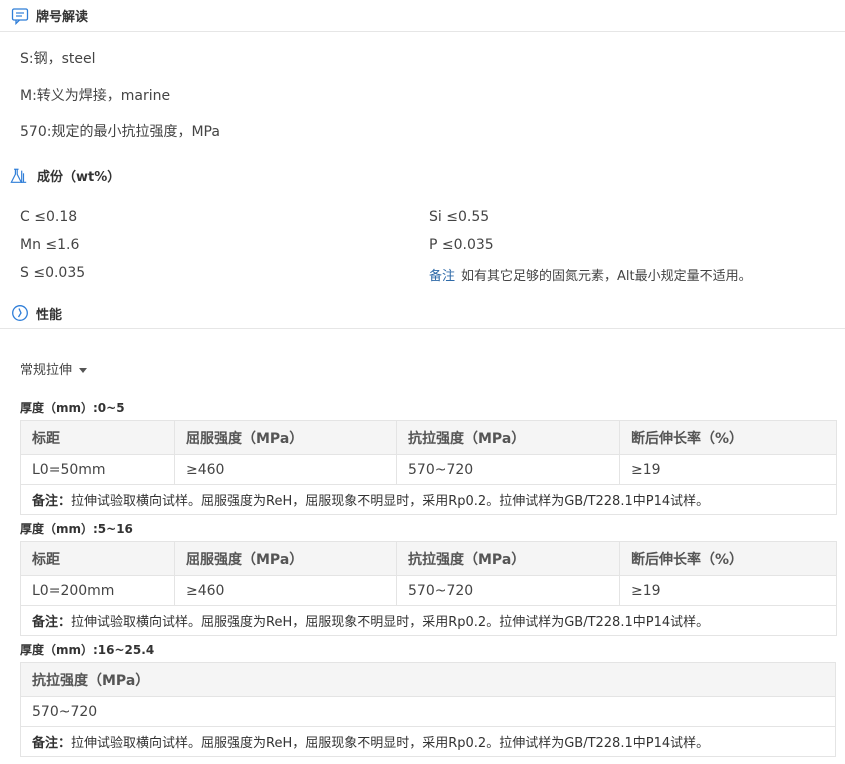 The image size is (845, 764). I want to click on element-symbol: C, so click(25, 217).